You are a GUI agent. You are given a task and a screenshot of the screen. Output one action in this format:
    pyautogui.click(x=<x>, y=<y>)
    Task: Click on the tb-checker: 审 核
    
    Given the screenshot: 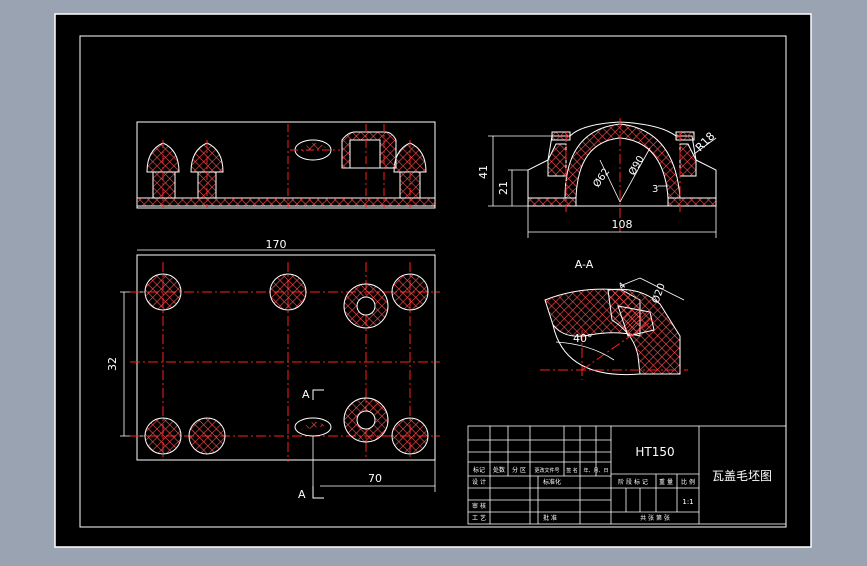 What is the action you would take?
    pyautogui.click(x=479, y=506)
    